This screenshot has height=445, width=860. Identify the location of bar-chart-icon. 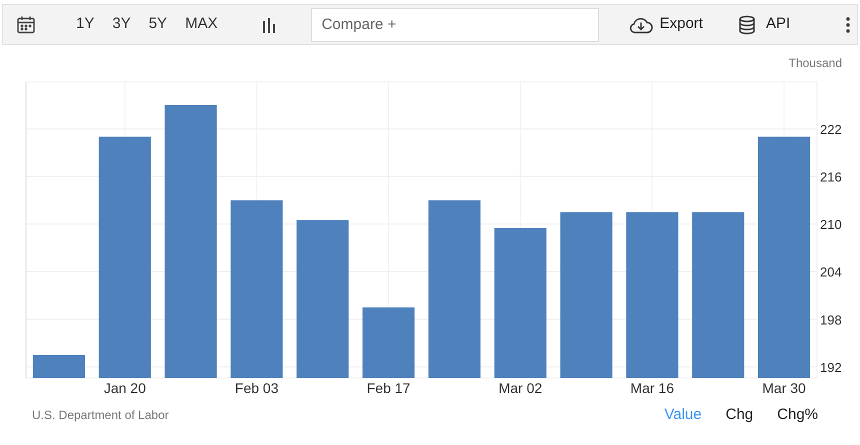
(268, 24).